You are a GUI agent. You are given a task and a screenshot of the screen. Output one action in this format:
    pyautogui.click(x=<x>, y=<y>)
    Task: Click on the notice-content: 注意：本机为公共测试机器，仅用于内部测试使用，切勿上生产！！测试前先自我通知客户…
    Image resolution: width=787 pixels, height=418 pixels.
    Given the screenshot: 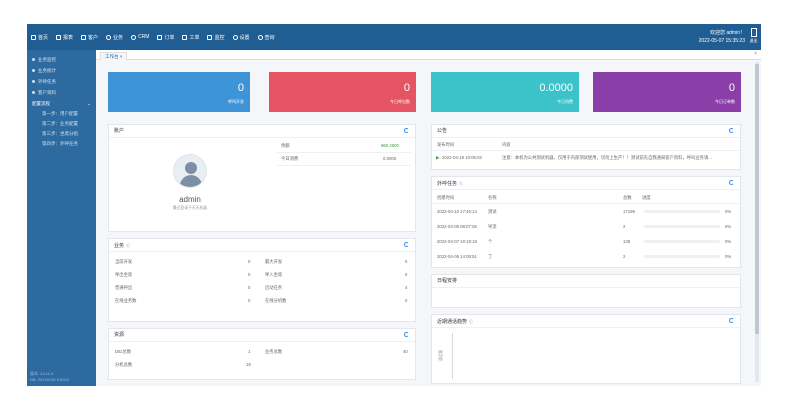 What is the action you would take?
    pyautogui.click(x=620, y=158)
    